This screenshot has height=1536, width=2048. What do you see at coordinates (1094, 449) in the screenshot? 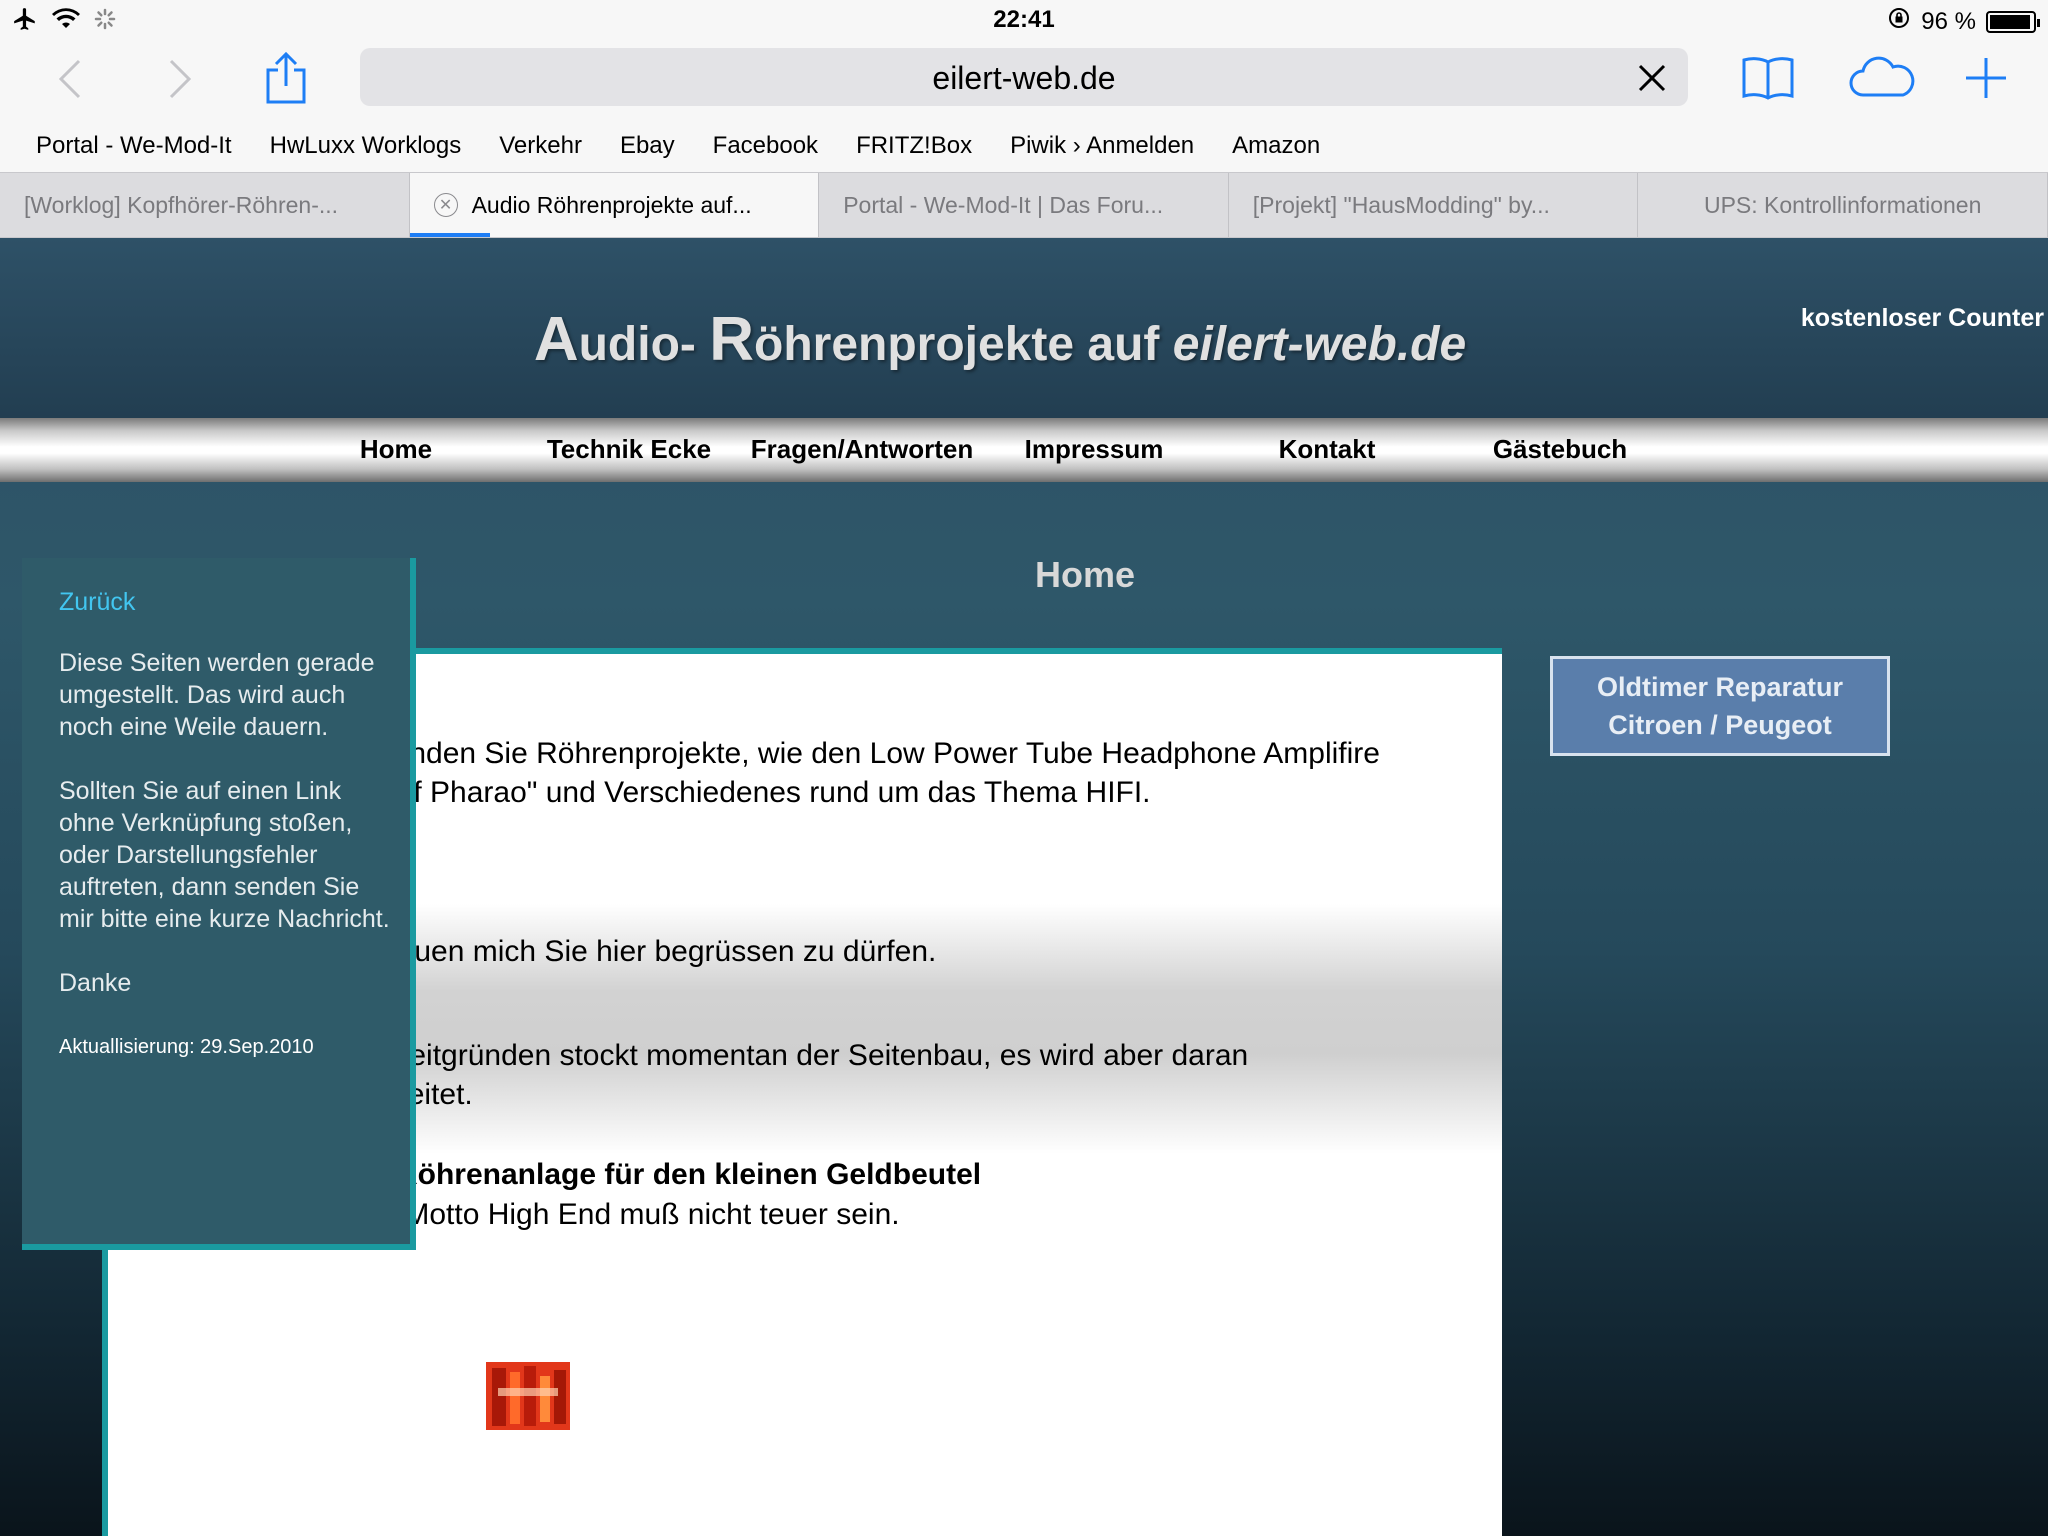
I see `nav-impressum: Impressum` at bounding box center [1094, 449].